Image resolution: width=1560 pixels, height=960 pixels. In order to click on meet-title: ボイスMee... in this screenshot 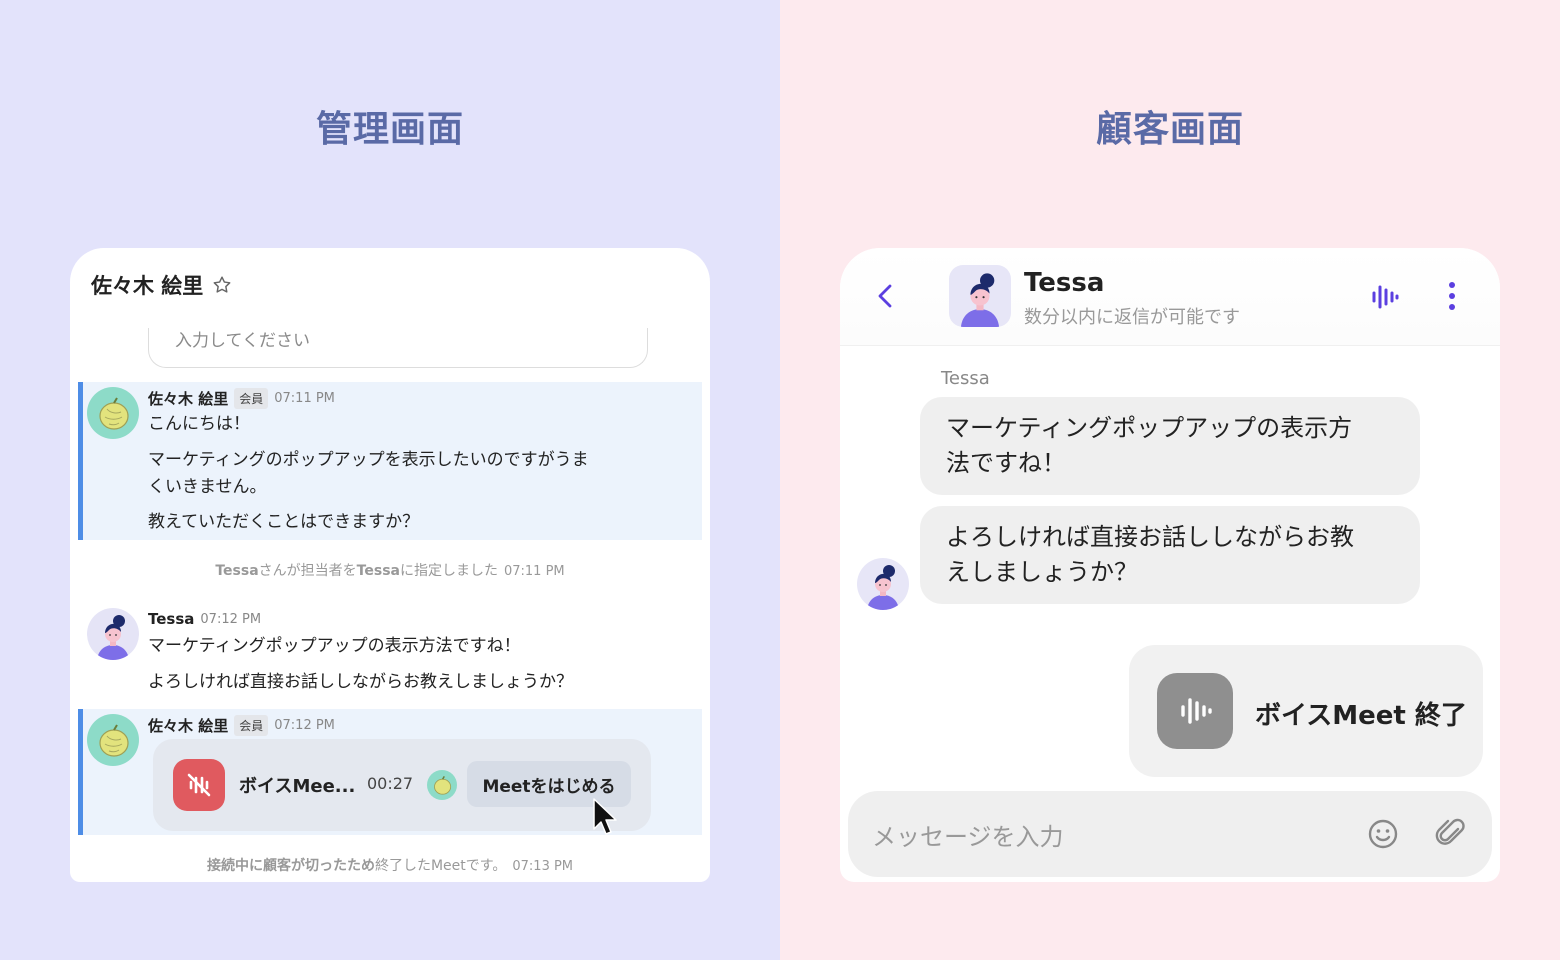, I will do `click(297, 786)`.